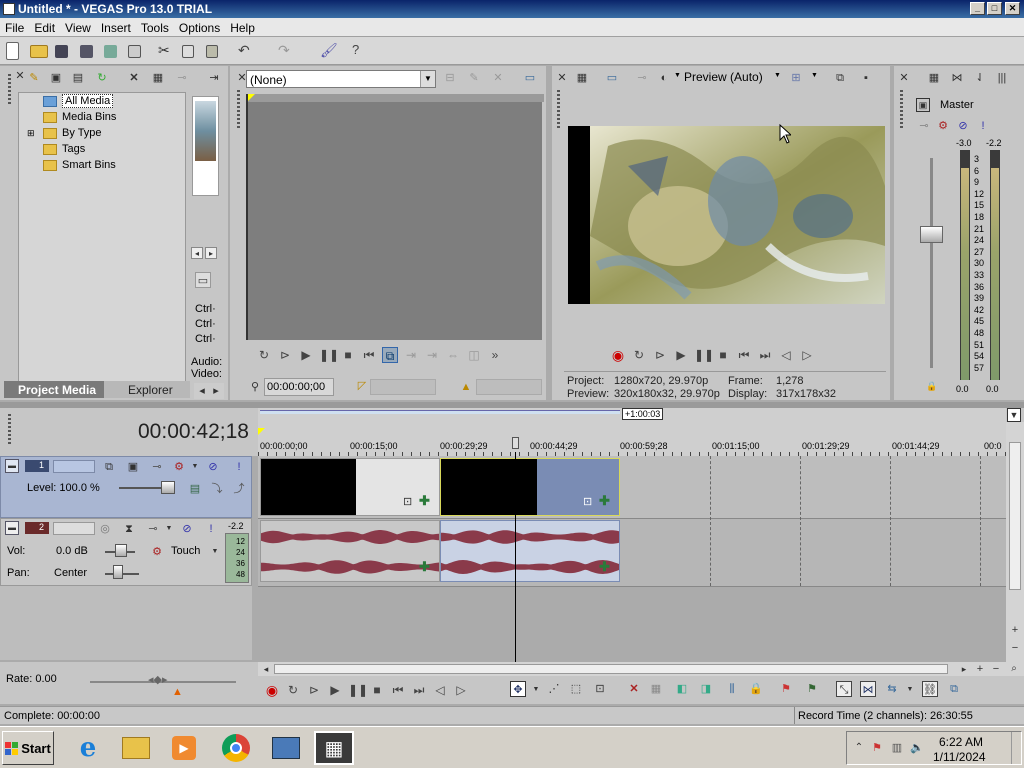 The height and width of the screenshot is (768, 1024). What do you see at coordinates (932, 386) in the screenshot?
I see `lock-icon: 🔒` at bounding box center [932, 386].